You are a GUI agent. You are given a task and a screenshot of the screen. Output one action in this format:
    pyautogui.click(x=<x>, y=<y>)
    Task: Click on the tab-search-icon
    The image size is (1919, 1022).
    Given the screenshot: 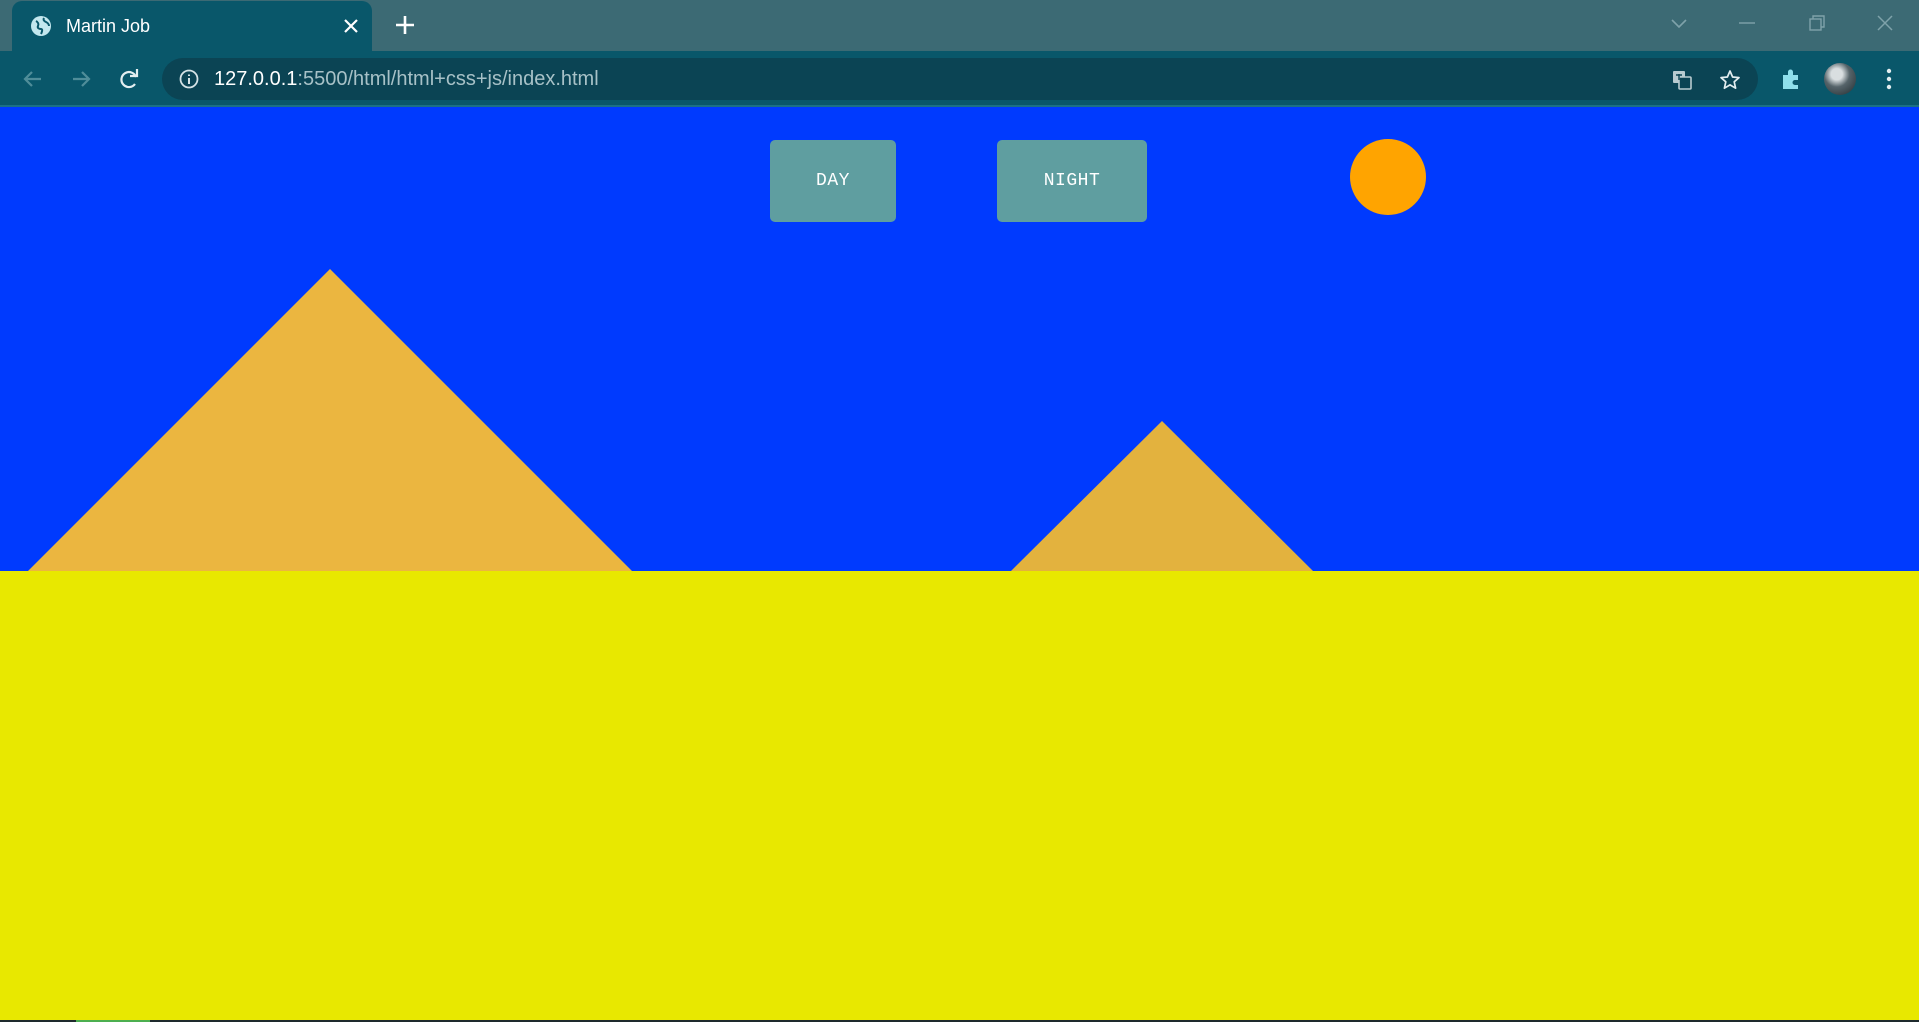 What is the action you would take?
    pyautogui.click(x=1679, y=23)
    